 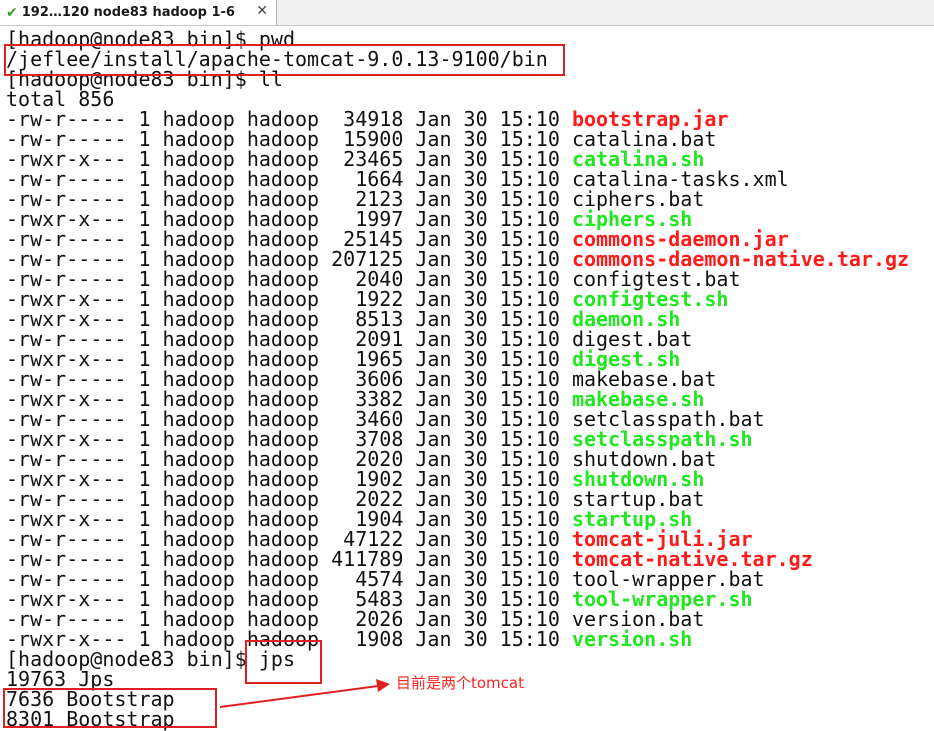 I want to click on annotation-text: 目前是两个tomcat, so click(x=460, y=683).